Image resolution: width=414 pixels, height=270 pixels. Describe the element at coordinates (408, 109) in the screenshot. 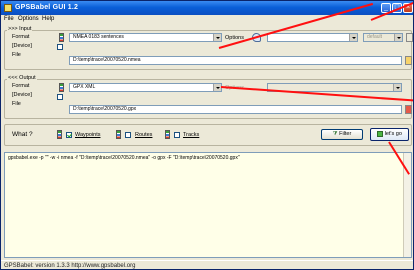

I see `output-browse-icon` at that location.